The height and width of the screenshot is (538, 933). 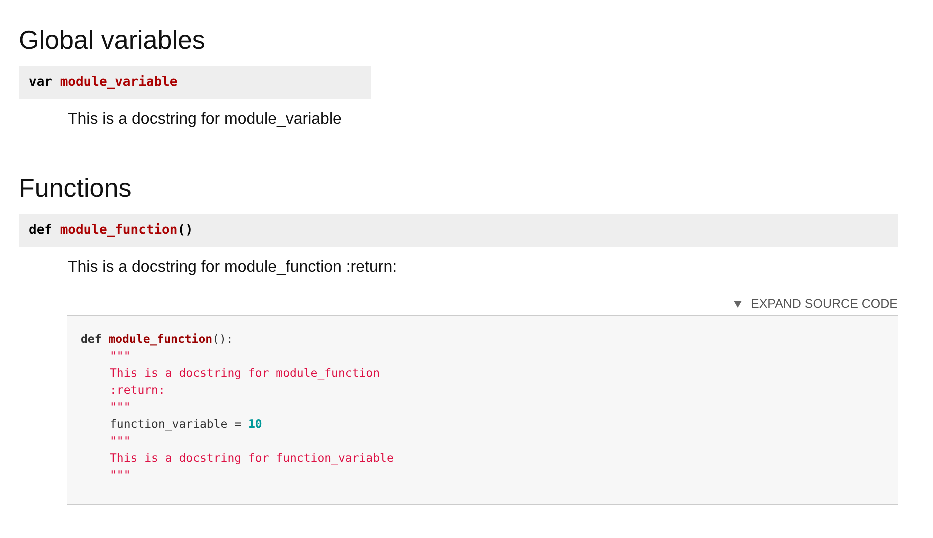 I want to click on triangle-down-icon, so click(x=738, y=304).